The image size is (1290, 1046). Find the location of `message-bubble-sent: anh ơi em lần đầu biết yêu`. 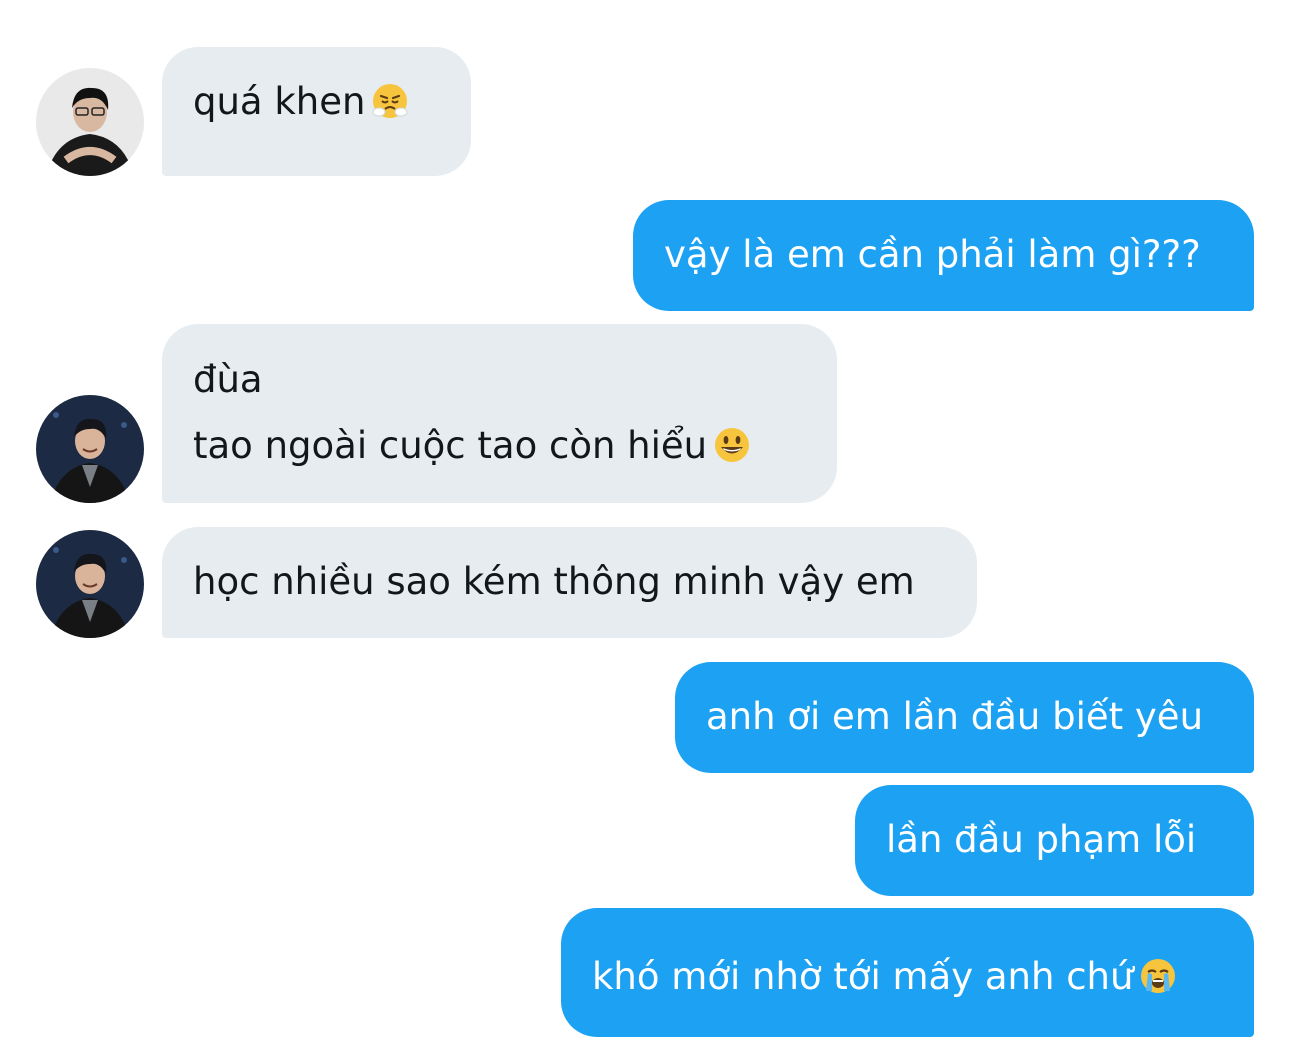

message-bubble-sent: anh ơi em lần đầu biết yêu is located at coordinates (964, 717).